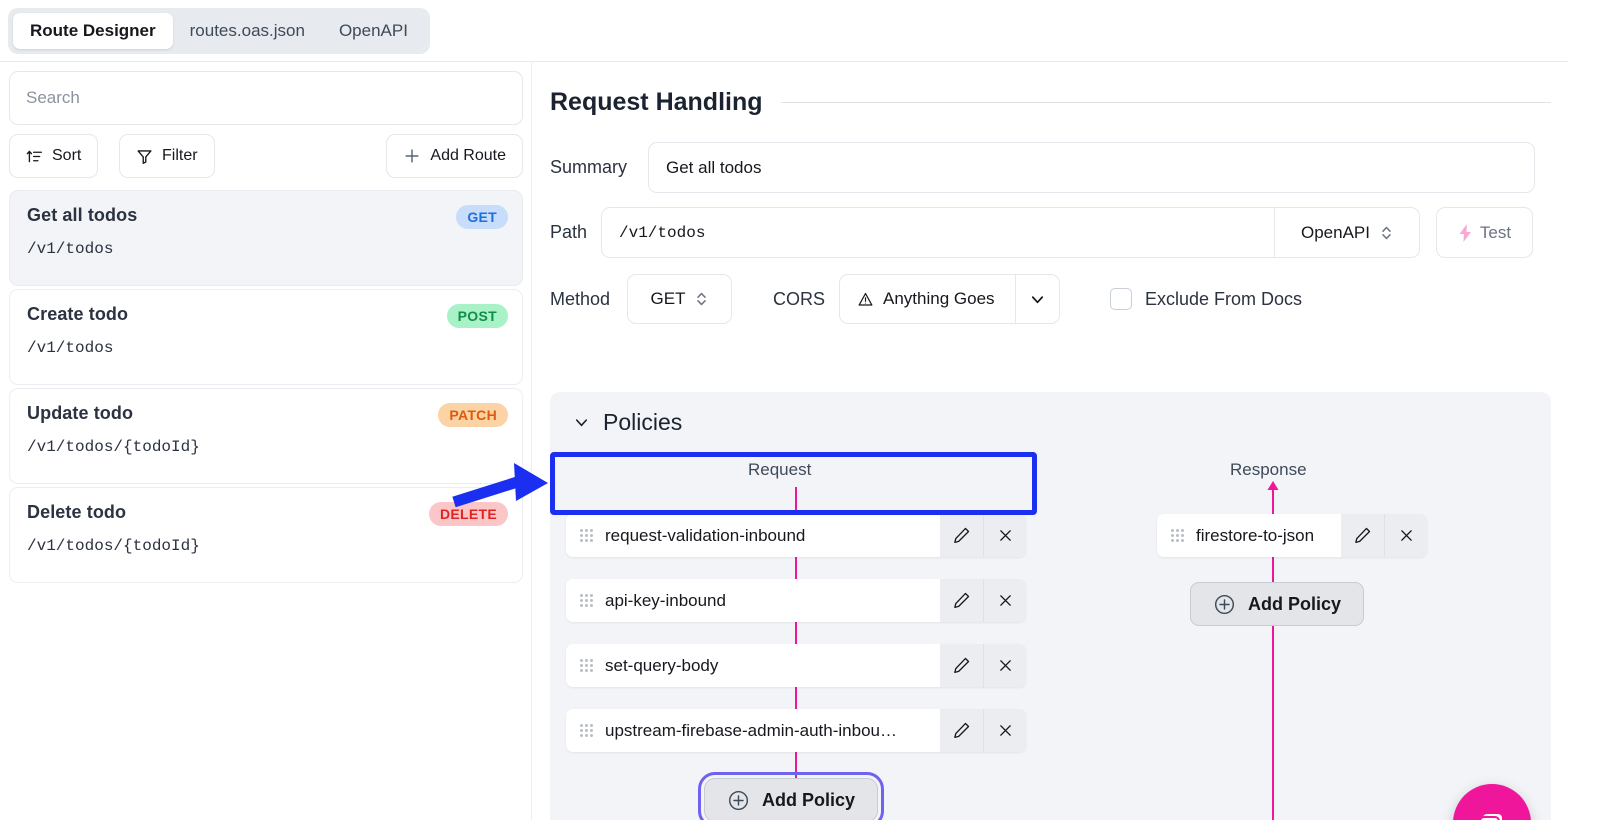  Describe the element at coordinates (34, 156) in the screenshot. I see `sort-icon` at that location.